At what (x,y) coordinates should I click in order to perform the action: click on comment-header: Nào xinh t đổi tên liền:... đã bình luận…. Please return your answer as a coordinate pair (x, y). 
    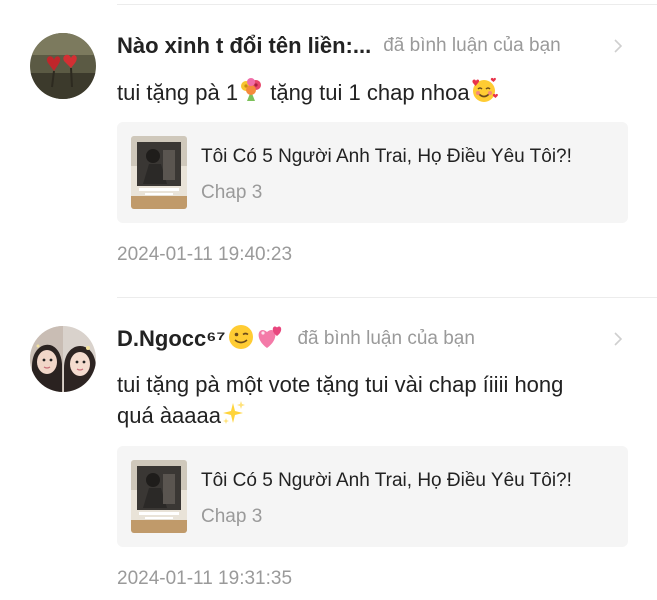
    Looking at the image, I should click on (372, 46).